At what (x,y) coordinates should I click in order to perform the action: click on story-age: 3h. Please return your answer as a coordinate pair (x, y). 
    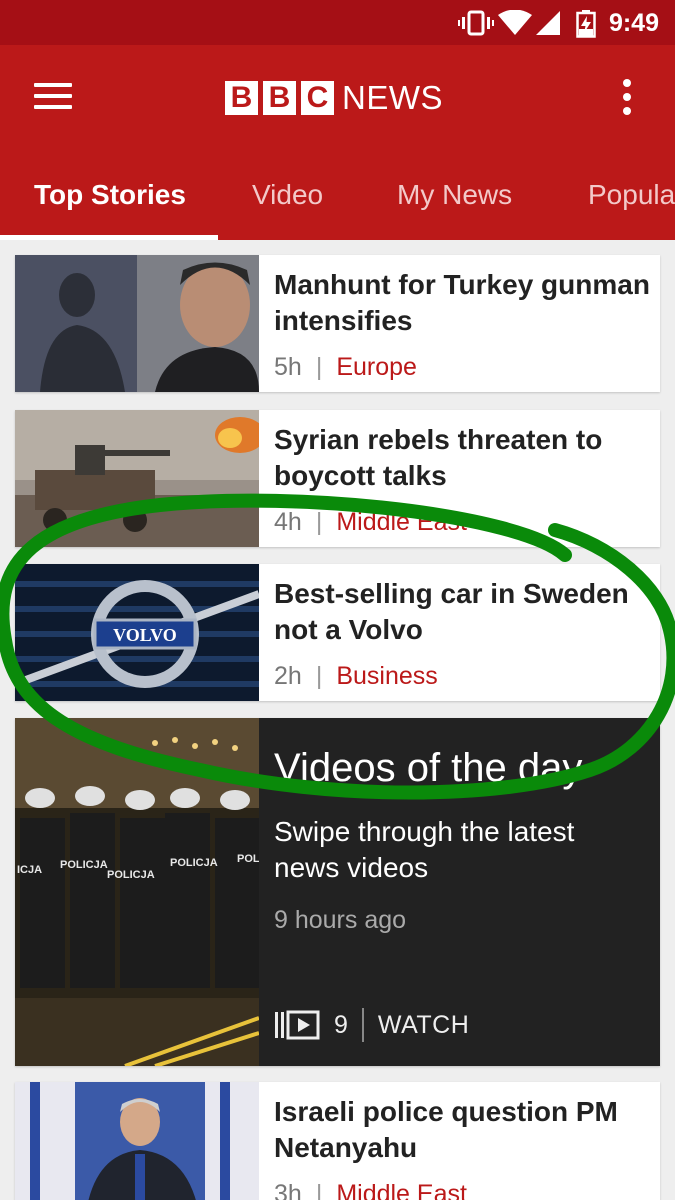
    Looking at the image, I should click on (288, 1190).